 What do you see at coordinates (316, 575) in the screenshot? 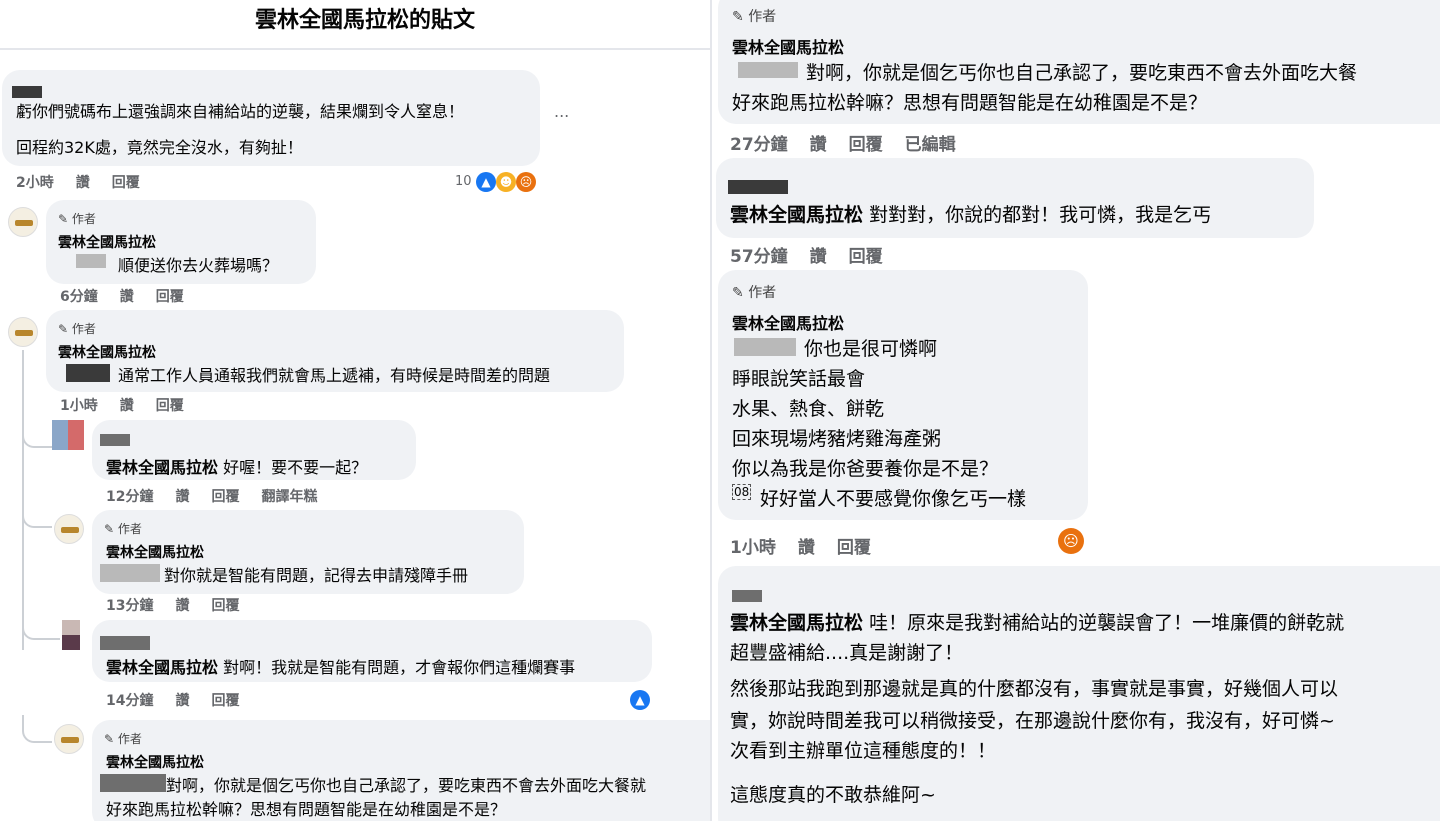
I see `reply-text: 對你就是智能有問題，記得去申請殘障手冊` at bounding box center [316, 575].